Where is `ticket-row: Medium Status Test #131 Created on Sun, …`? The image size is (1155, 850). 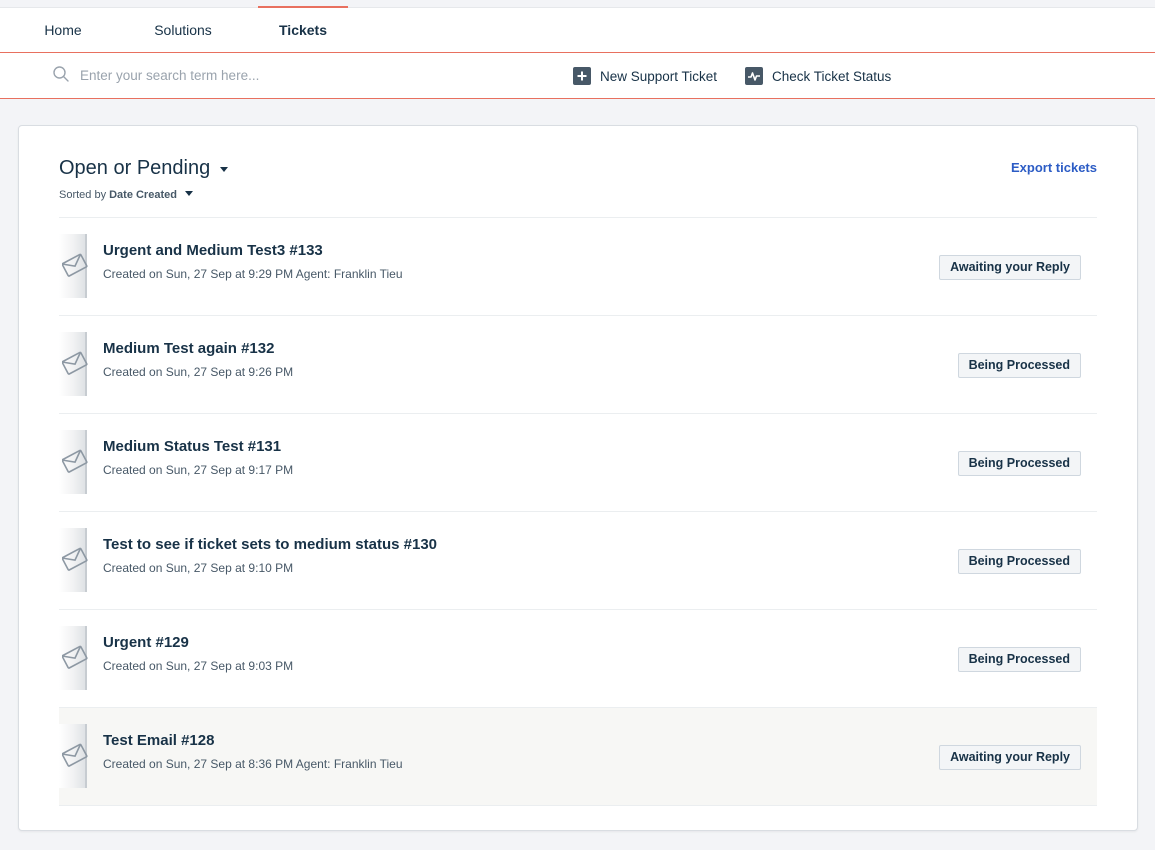
ticket-row: Medium Status Test #131 Created on Sun, … is located at coordinates (578, 463).